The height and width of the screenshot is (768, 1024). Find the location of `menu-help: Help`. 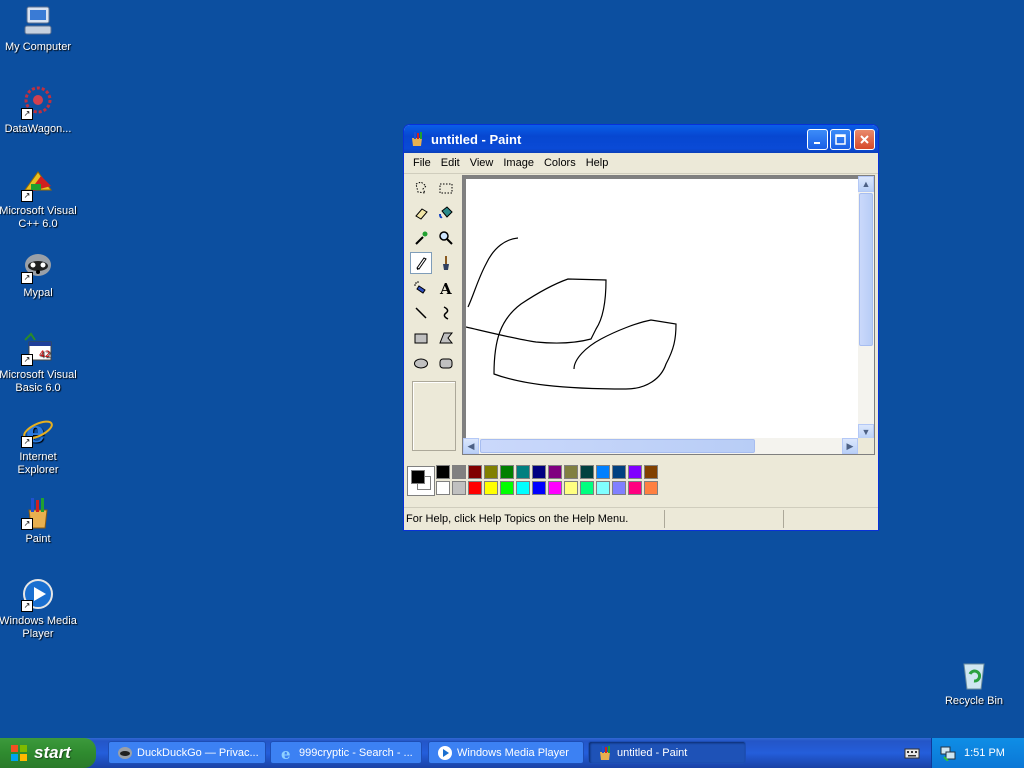

menu-help: Help is located at coordinates (597, 163).